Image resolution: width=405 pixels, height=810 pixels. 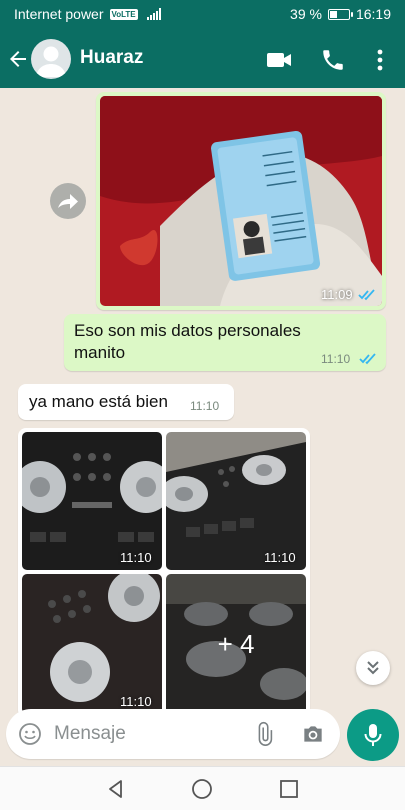 I want to click on dj-controller-photo-more: + 4, so click(x=236, y=644).